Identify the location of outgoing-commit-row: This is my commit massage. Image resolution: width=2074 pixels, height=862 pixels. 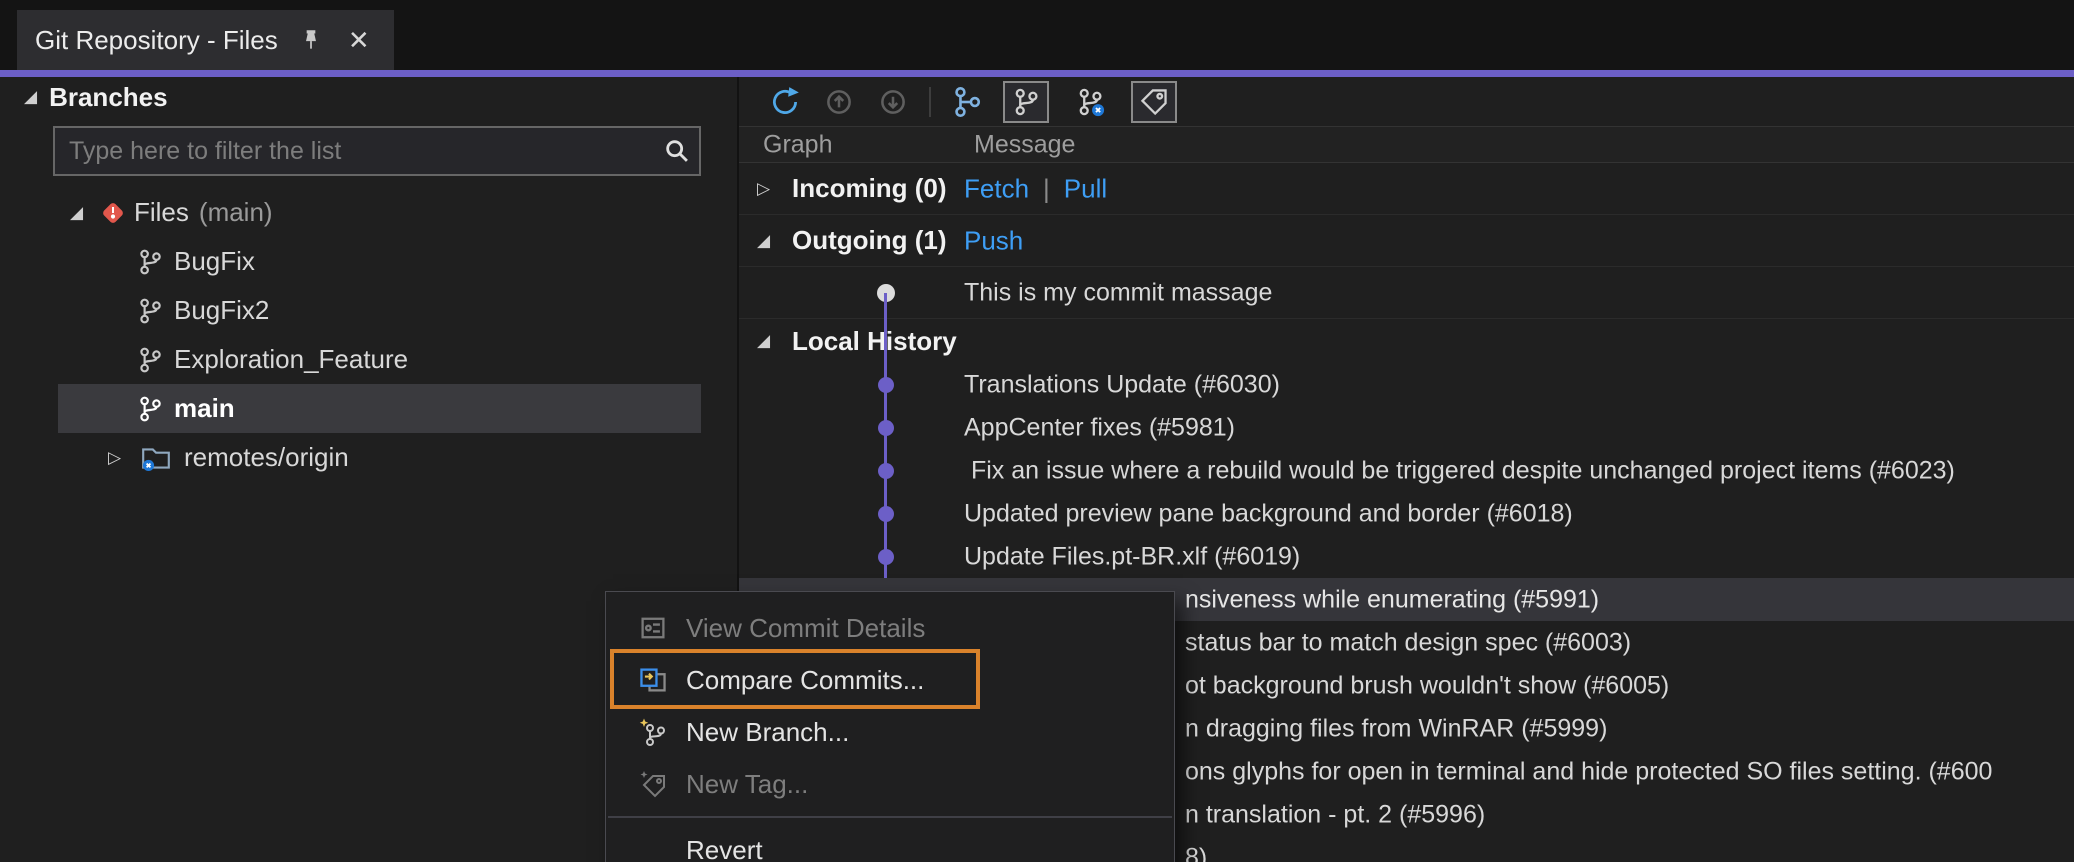
(1406, 293).